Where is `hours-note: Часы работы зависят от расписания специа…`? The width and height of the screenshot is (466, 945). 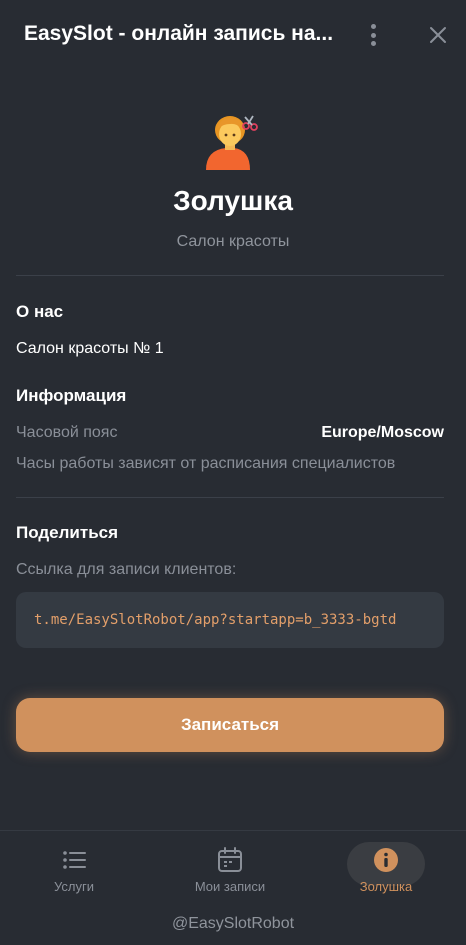 hours-note: Часы работы зависят от расписания специа… is located at coordinates (206, 463).